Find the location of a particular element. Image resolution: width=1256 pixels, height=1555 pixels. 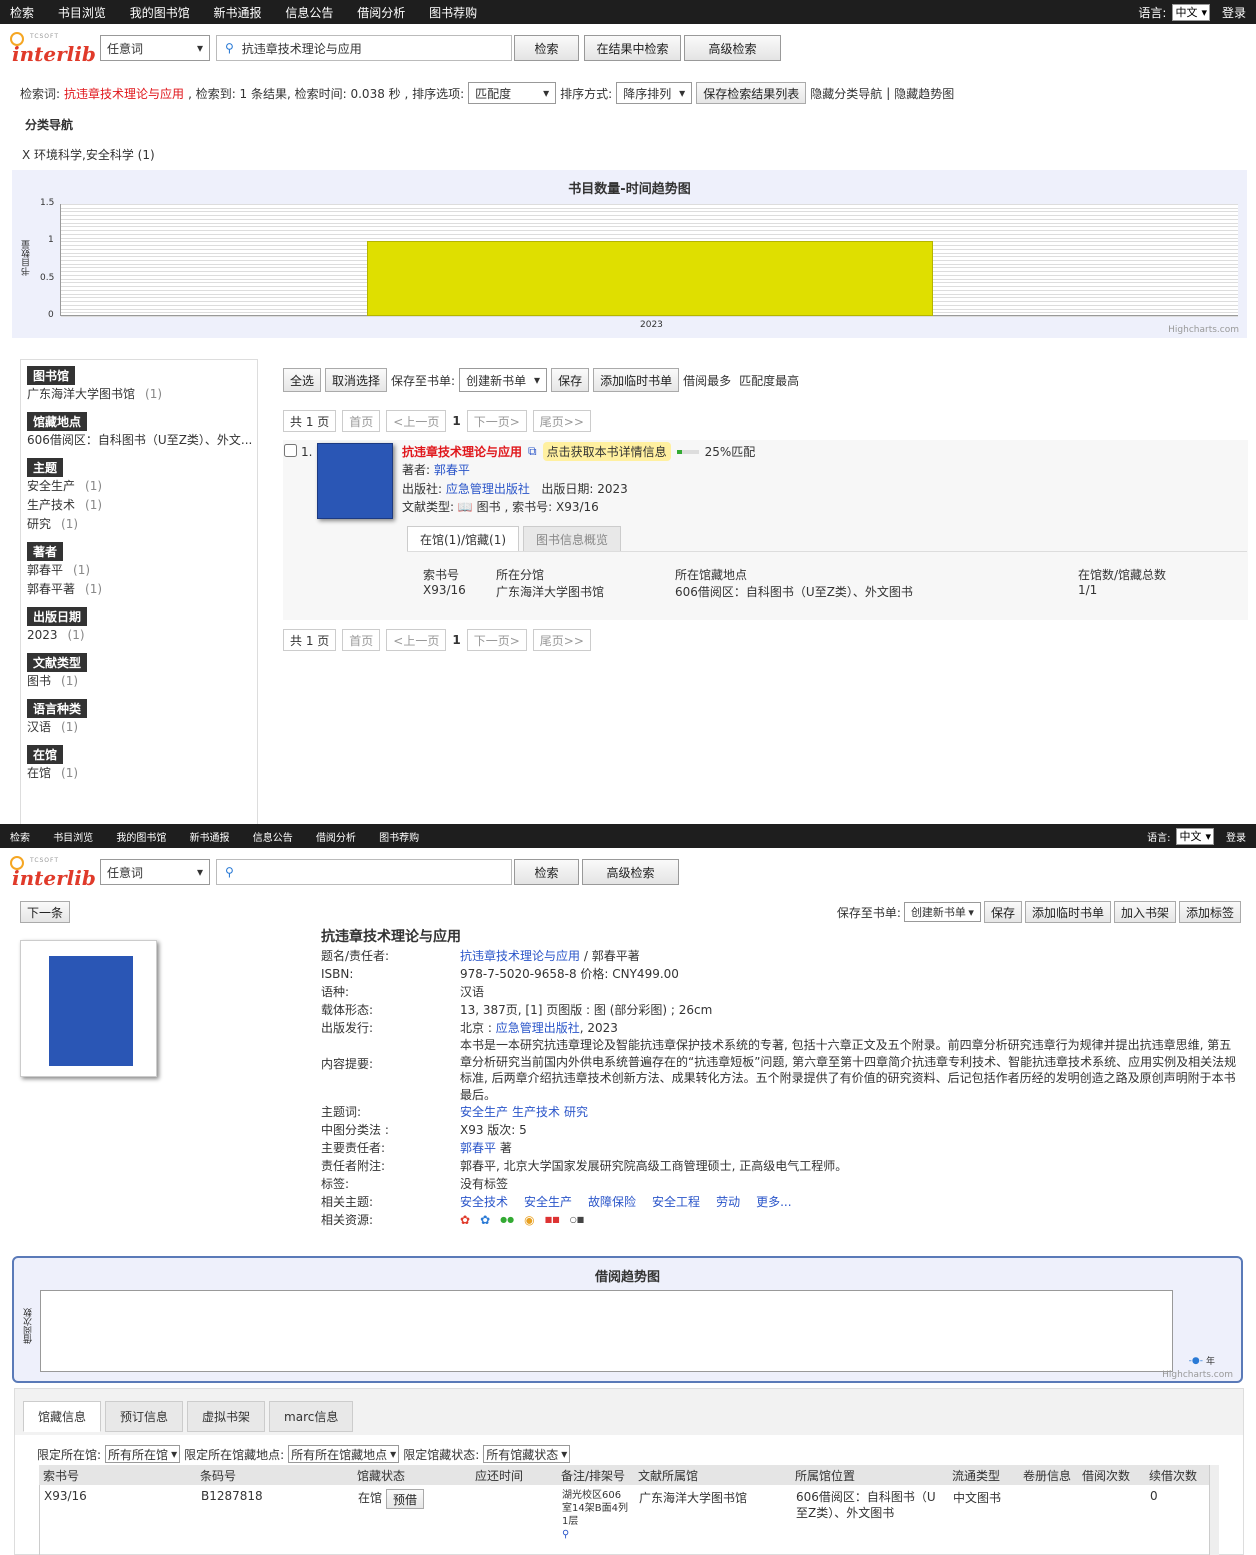

tab-holdings: 在馆(1)/馆藏(1) is located at coordinates (463, 539).